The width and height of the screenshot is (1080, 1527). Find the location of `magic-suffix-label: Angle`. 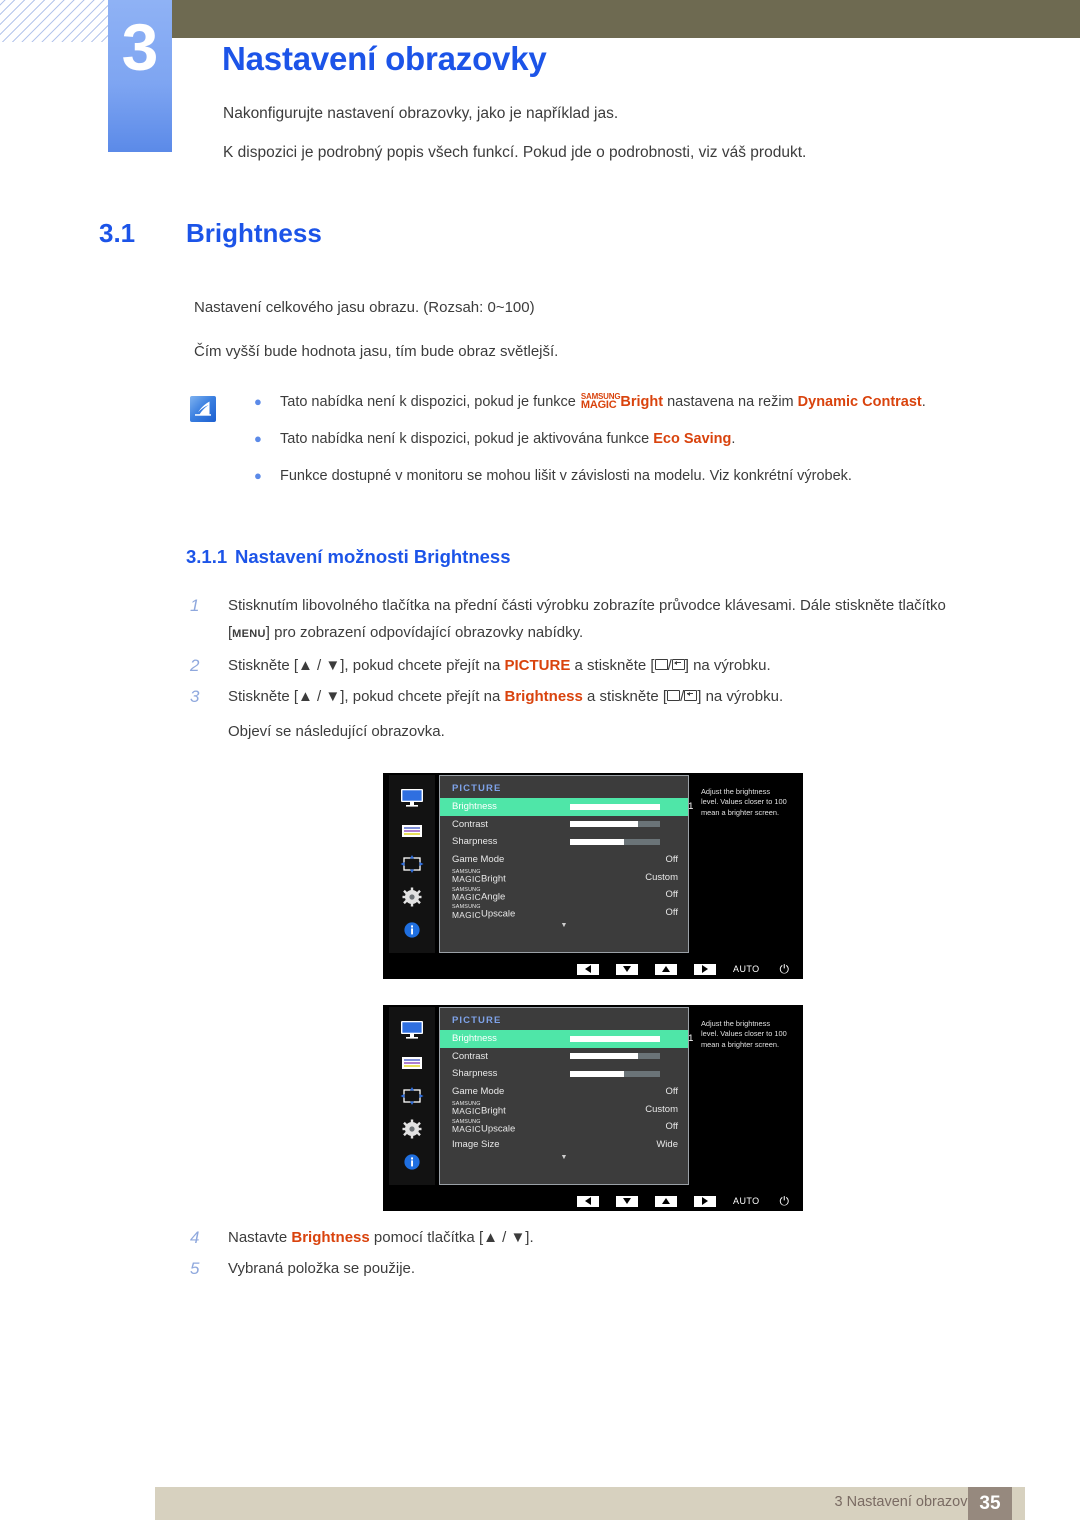

magic-suffix-label: Angle is located at coordinates (493, 896).